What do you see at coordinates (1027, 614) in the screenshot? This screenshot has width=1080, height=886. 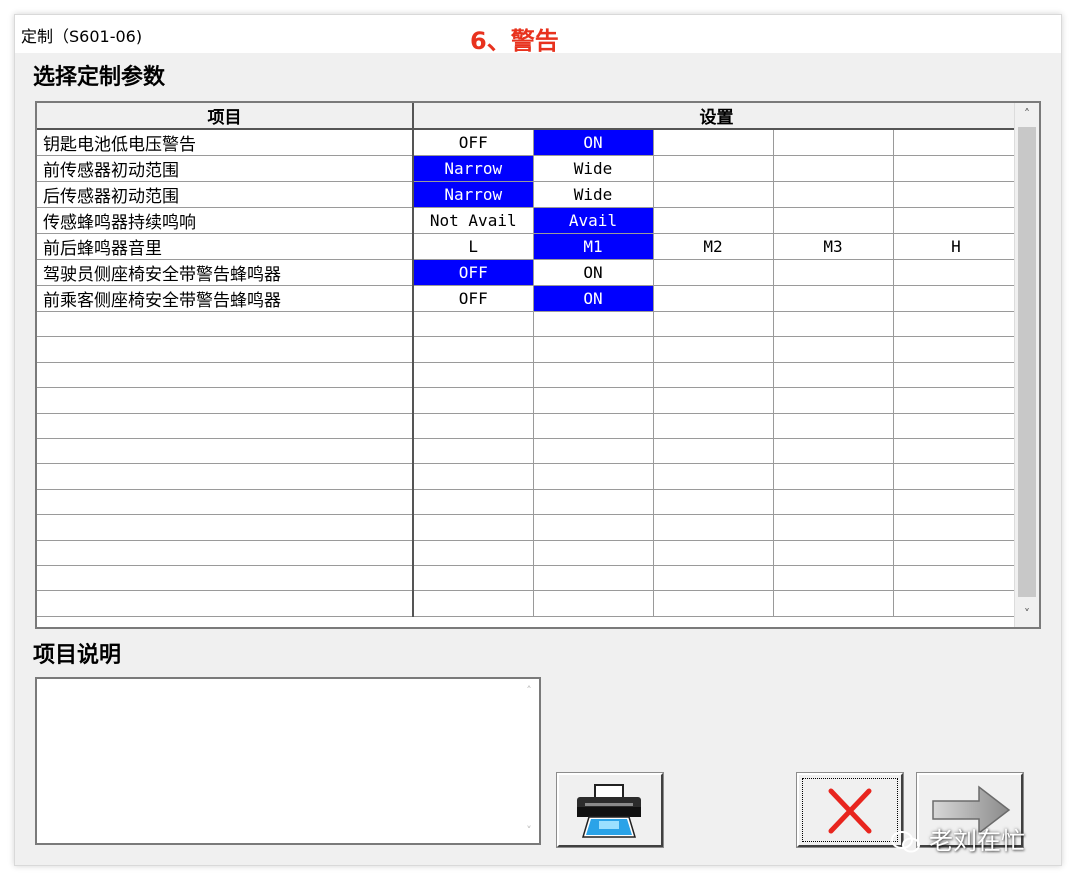 I see `scroll-down-icon: ˅` at bounding box center [1027, 614].